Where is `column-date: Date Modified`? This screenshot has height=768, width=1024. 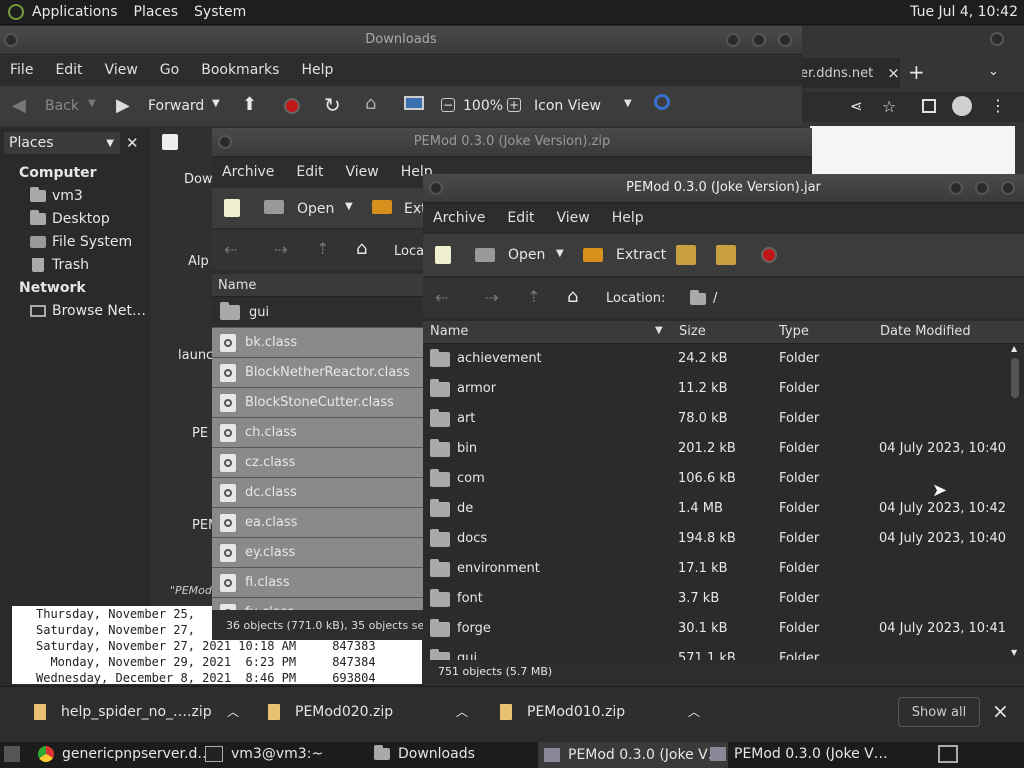
column-date: Date Modified is located at coordinates (925, 331).